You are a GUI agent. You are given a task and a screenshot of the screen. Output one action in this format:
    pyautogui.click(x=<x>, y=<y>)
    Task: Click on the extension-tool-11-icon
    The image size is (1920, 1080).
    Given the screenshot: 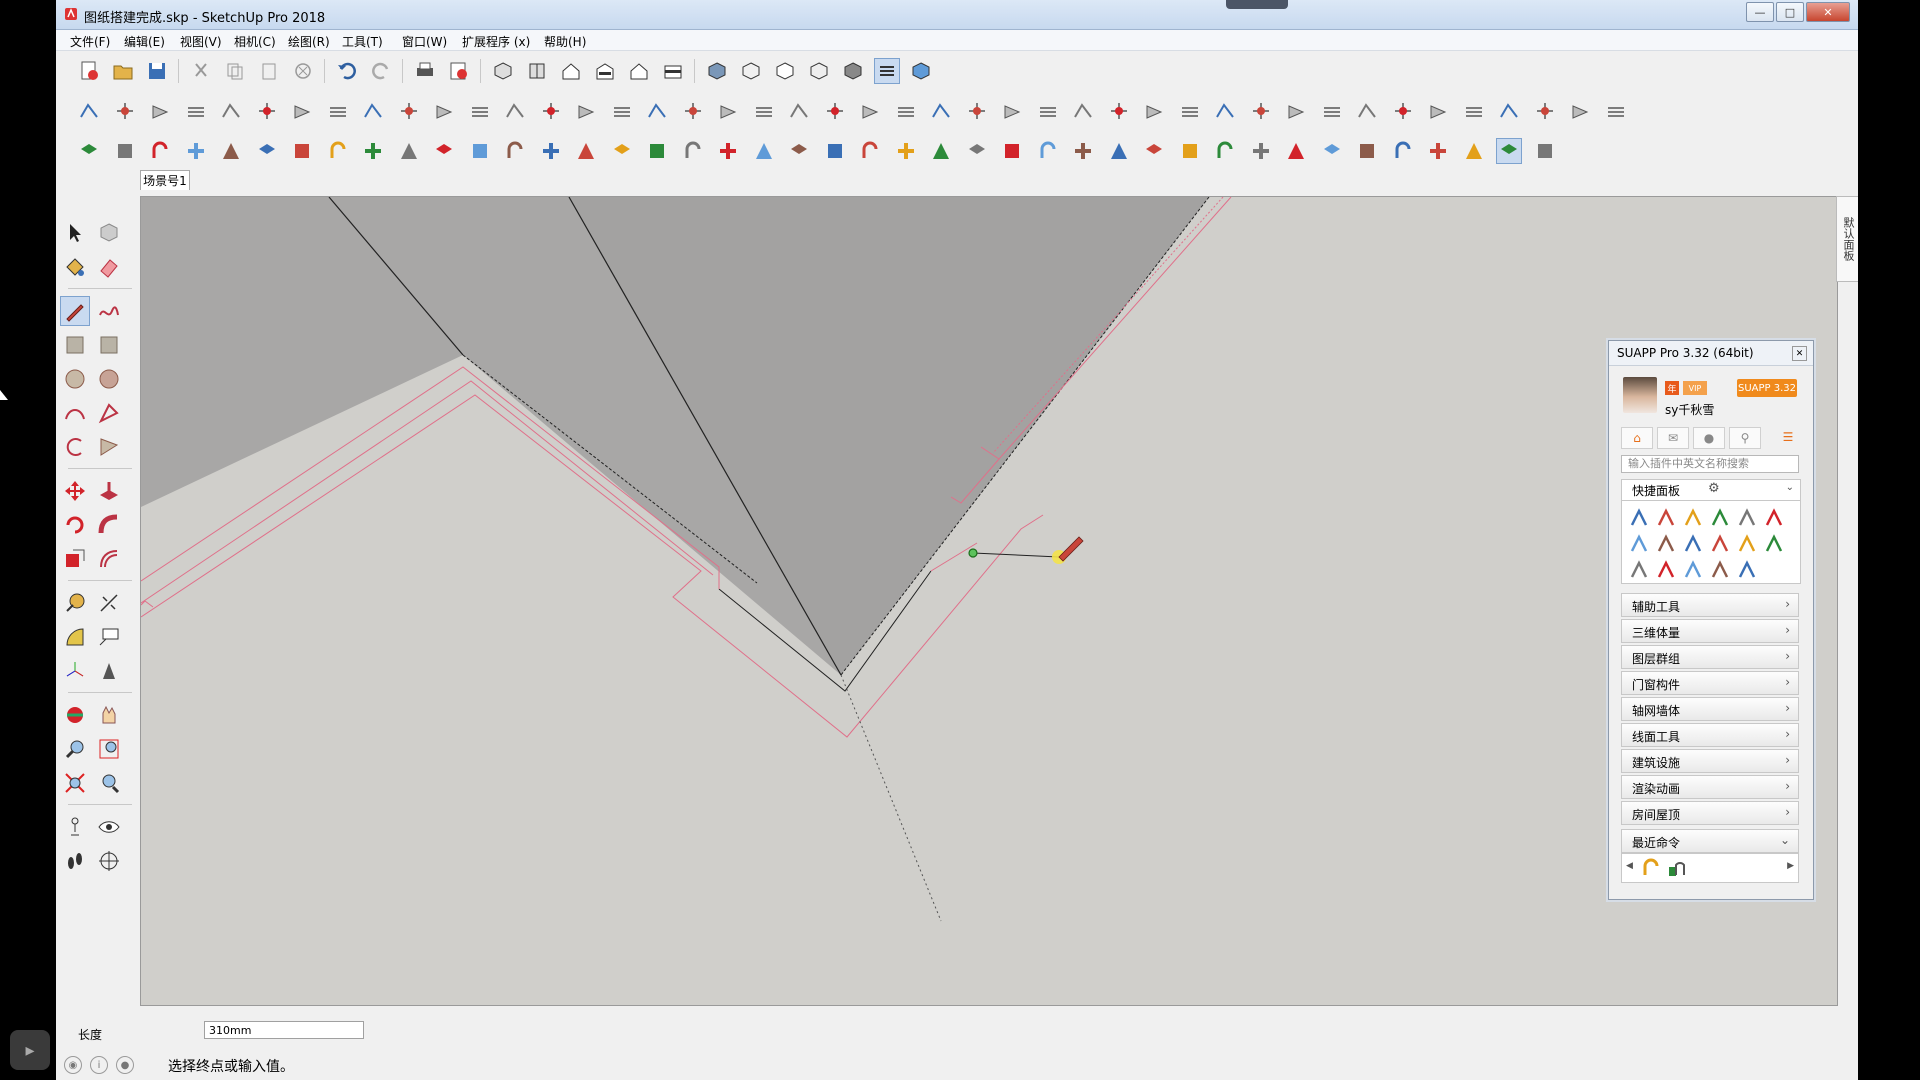 What is the action you would take?
    pyautogui.click(x=444, y=151)
    